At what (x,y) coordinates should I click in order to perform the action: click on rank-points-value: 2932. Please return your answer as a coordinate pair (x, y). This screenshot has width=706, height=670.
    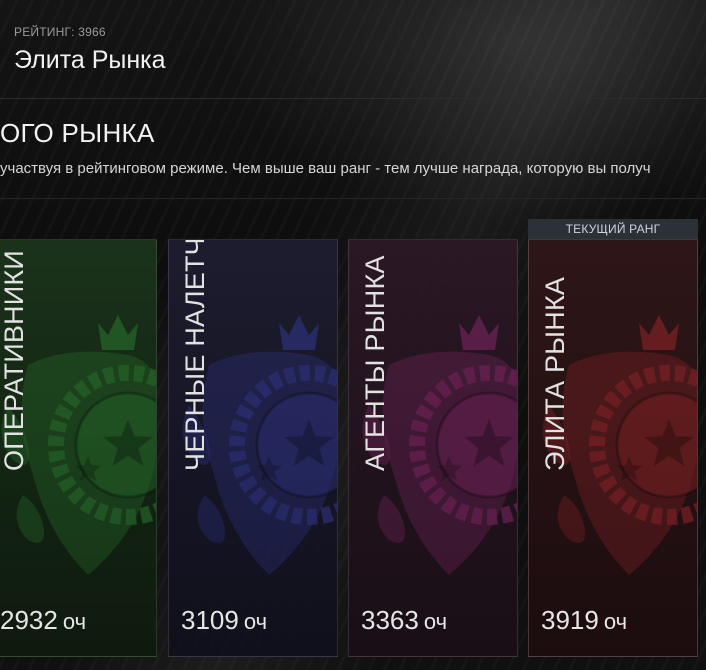
    Looking at the image, I should click on (29, 620).